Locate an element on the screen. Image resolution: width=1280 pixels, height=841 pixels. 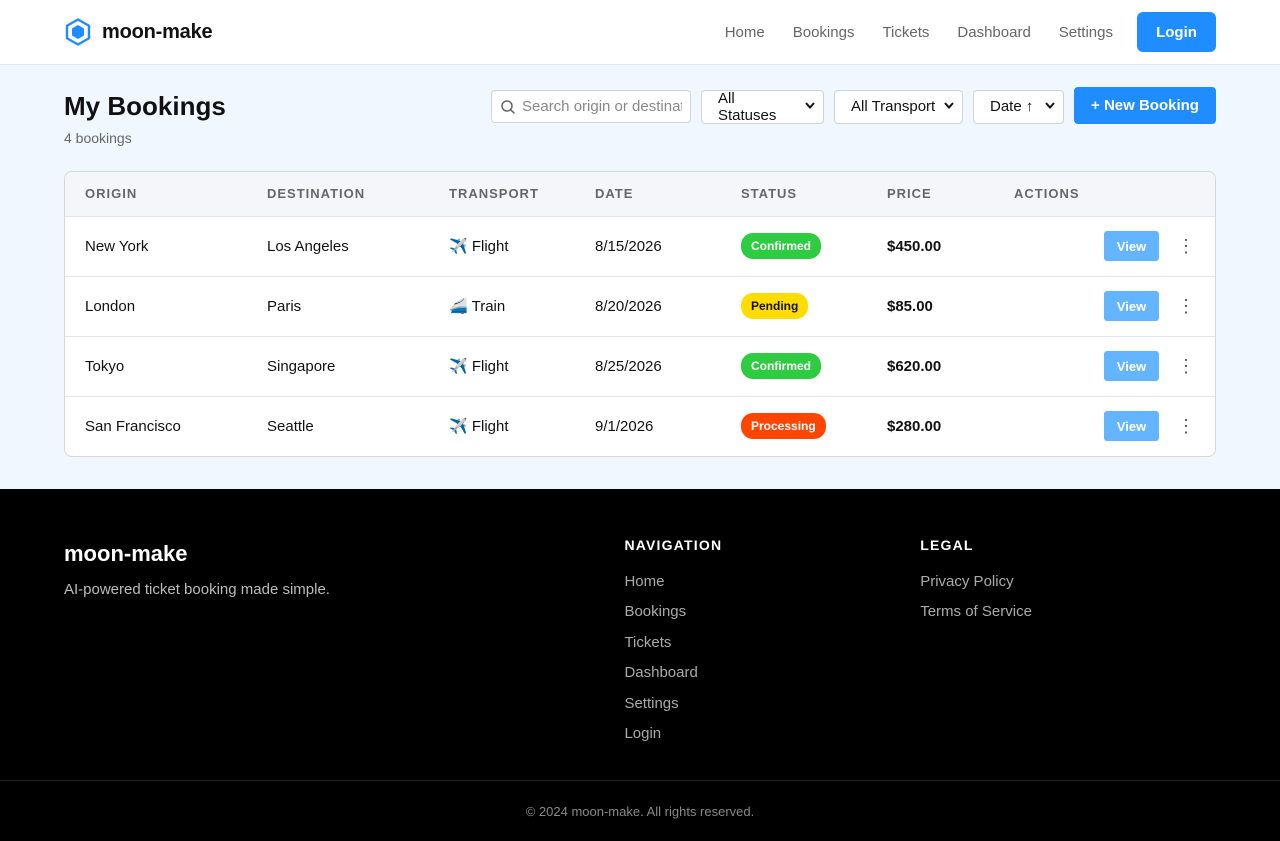
cell-destination: Paris is located at coordinates (284, 306).